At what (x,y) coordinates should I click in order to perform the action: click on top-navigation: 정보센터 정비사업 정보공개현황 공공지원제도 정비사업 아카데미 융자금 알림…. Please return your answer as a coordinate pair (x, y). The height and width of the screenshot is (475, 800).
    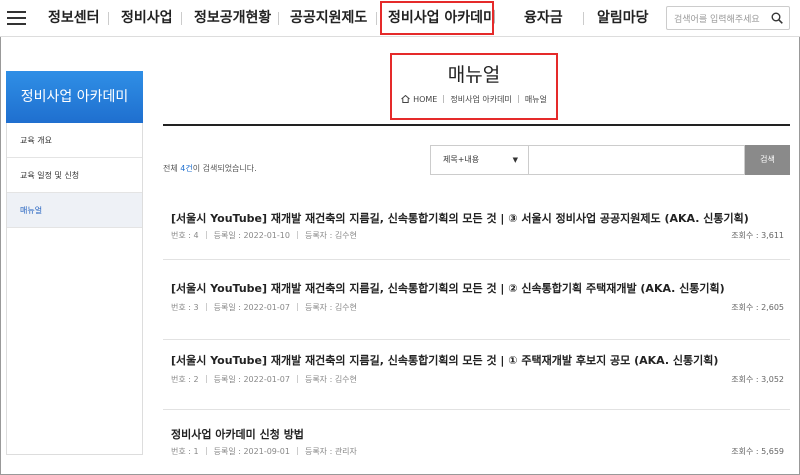
    Looking at the image, I should click on (400, 18).